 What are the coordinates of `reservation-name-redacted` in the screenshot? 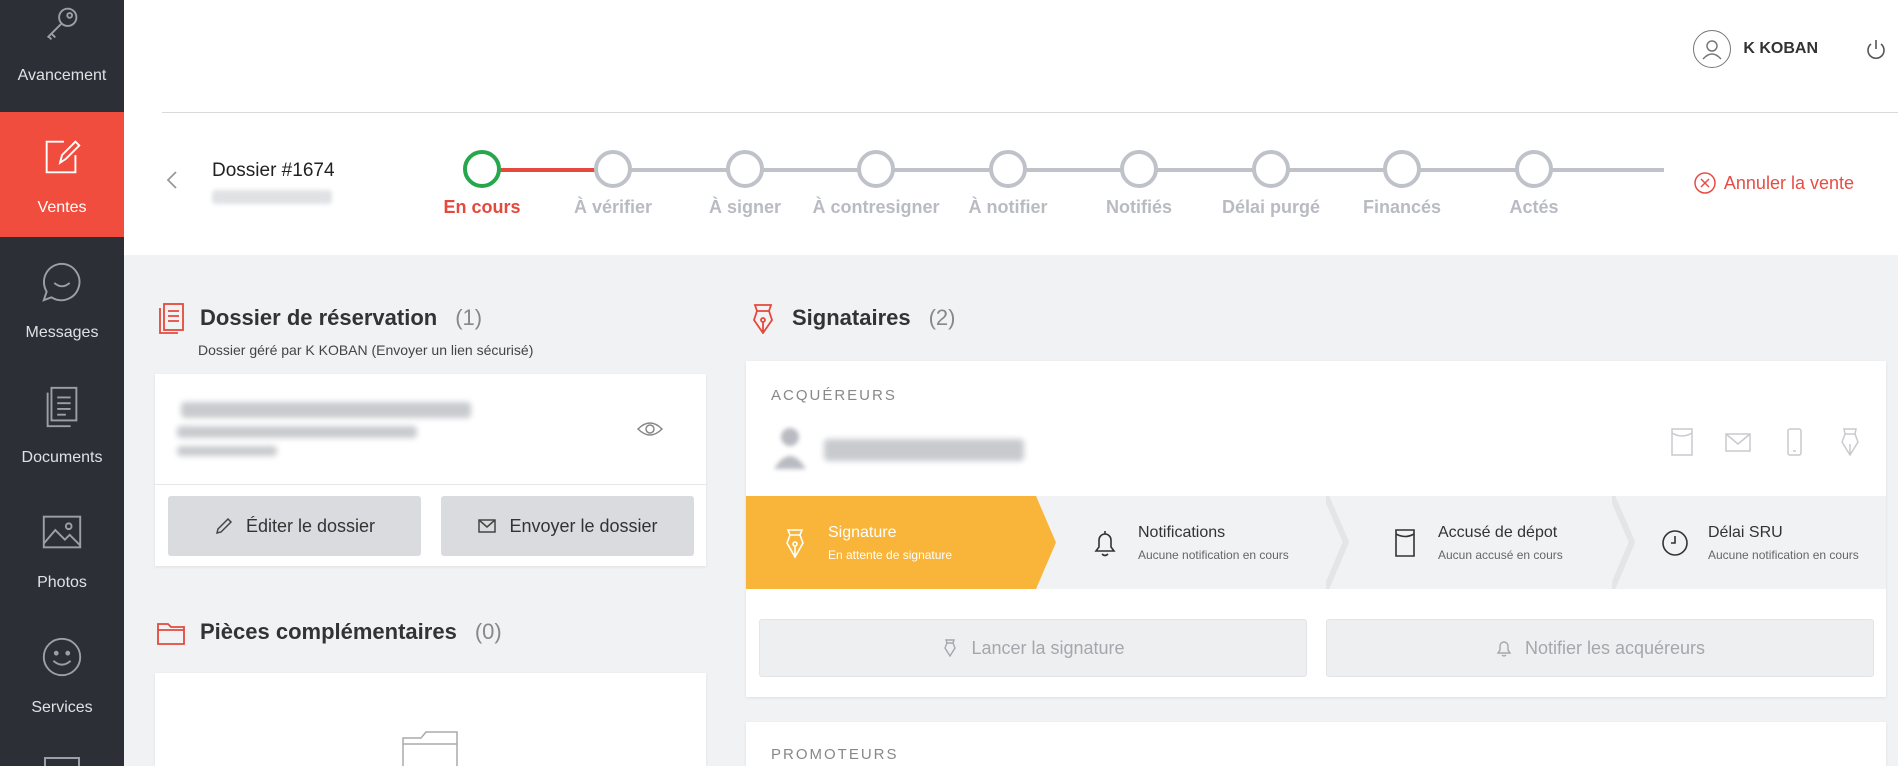 It's located at (326, 410).